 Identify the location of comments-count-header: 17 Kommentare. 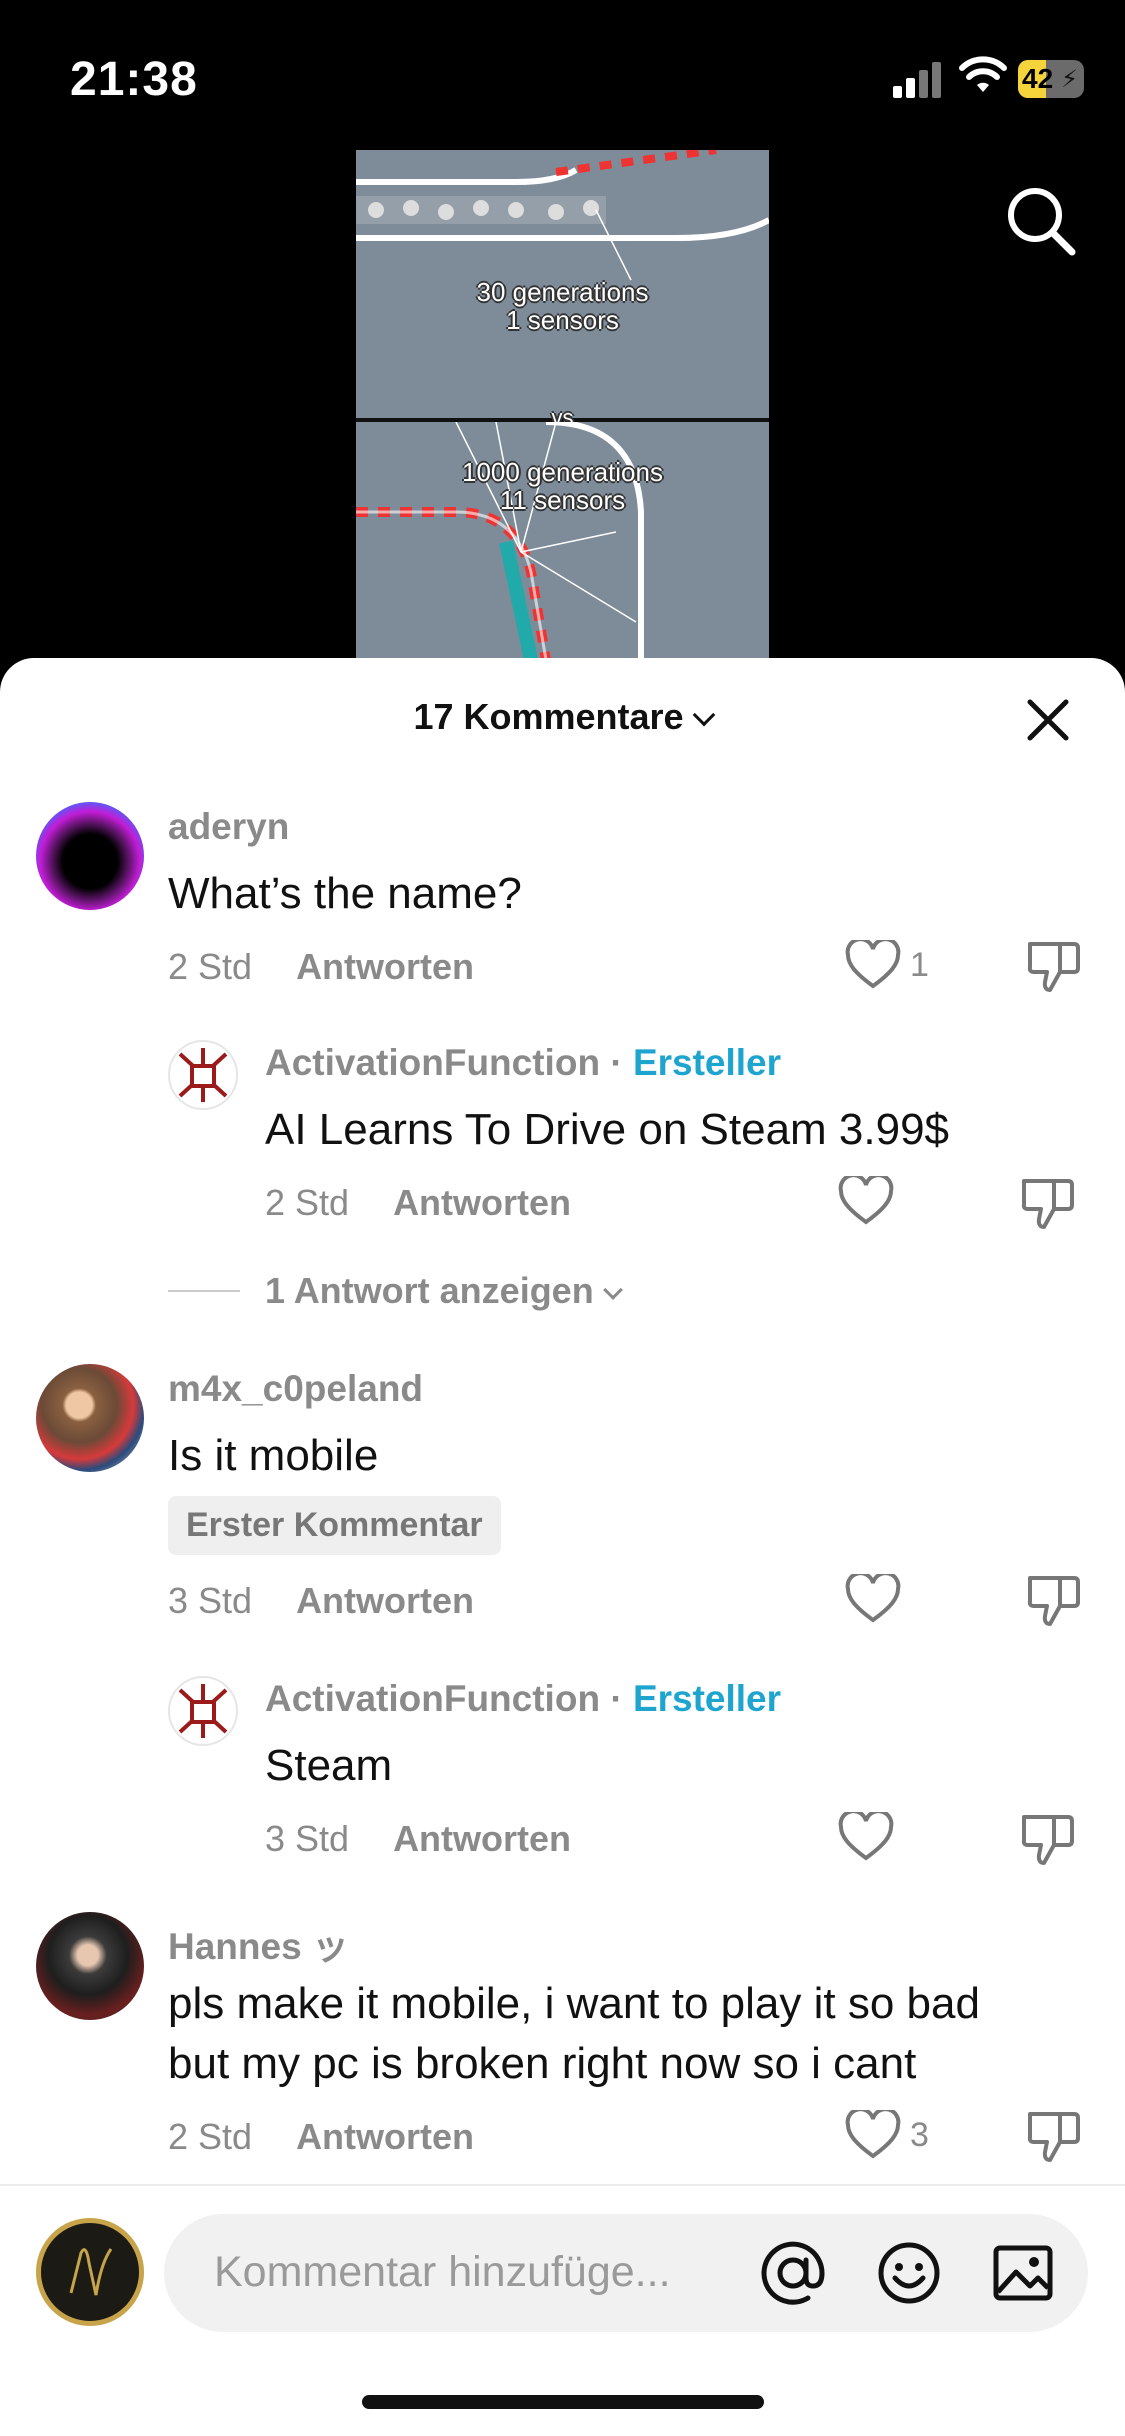
(562, 717).